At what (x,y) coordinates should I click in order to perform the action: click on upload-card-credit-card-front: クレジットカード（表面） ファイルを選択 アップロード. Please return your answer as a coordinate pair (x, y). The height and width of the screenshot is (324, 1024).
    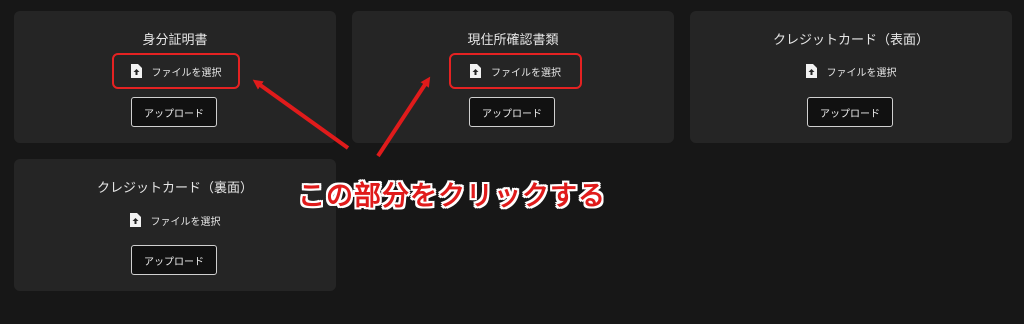
    Looking at the image, I should click on (851, 77).